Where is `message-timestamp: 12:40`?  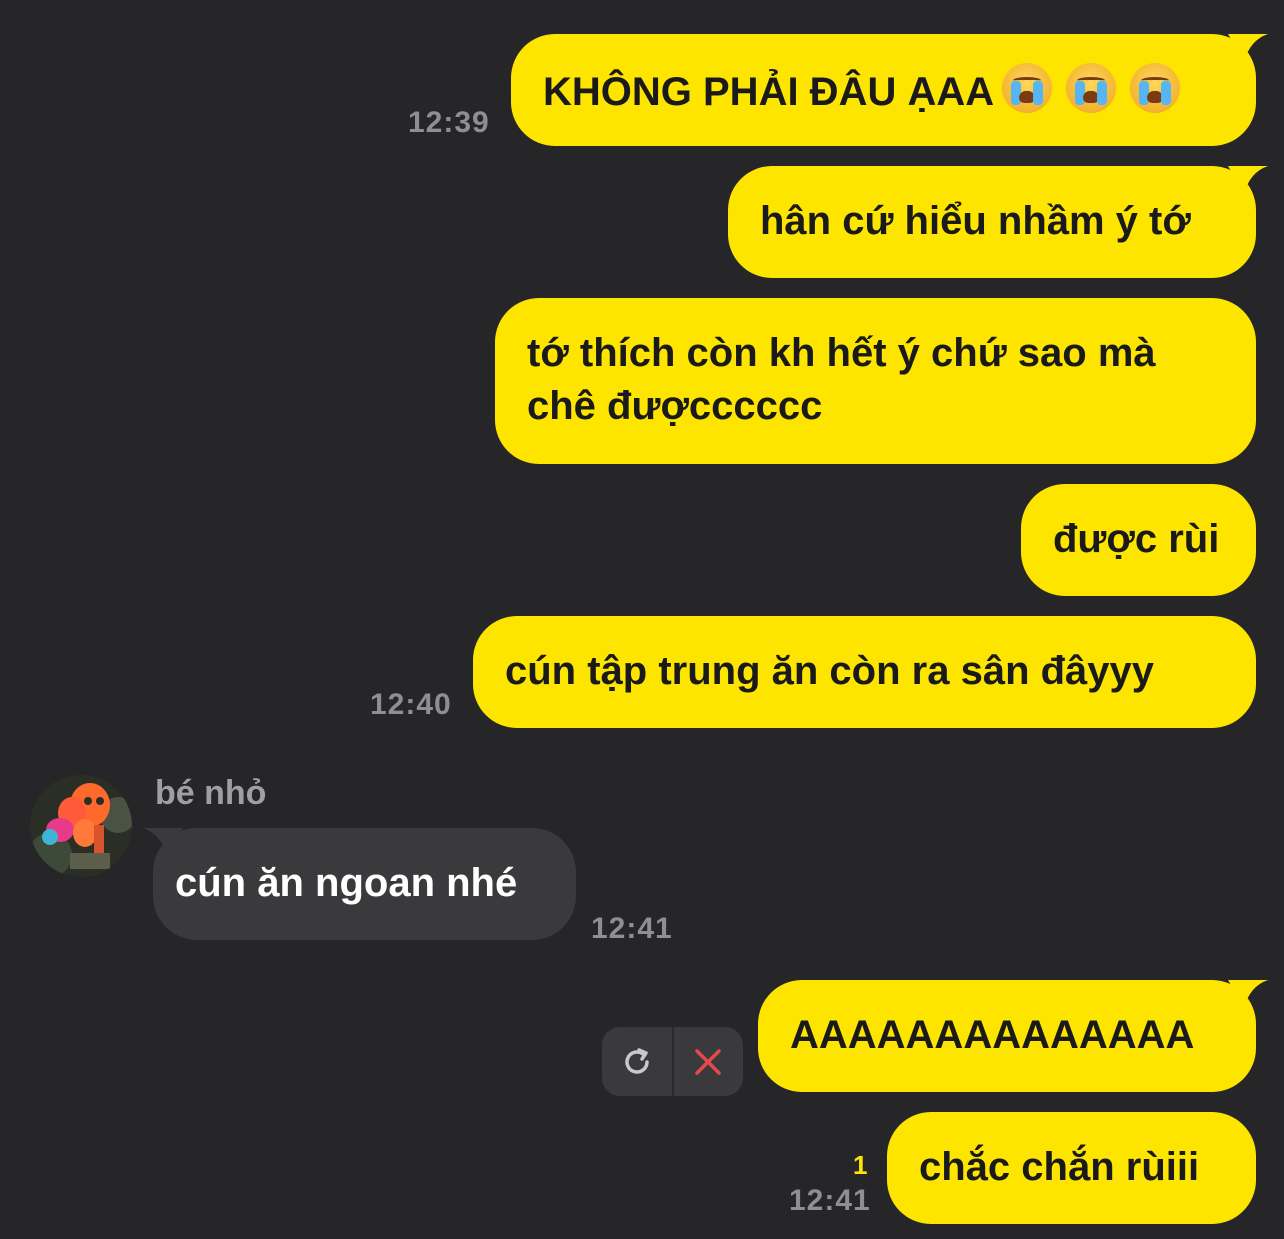
message-timestamp: 12:40 is located at coordinates (411, 704).